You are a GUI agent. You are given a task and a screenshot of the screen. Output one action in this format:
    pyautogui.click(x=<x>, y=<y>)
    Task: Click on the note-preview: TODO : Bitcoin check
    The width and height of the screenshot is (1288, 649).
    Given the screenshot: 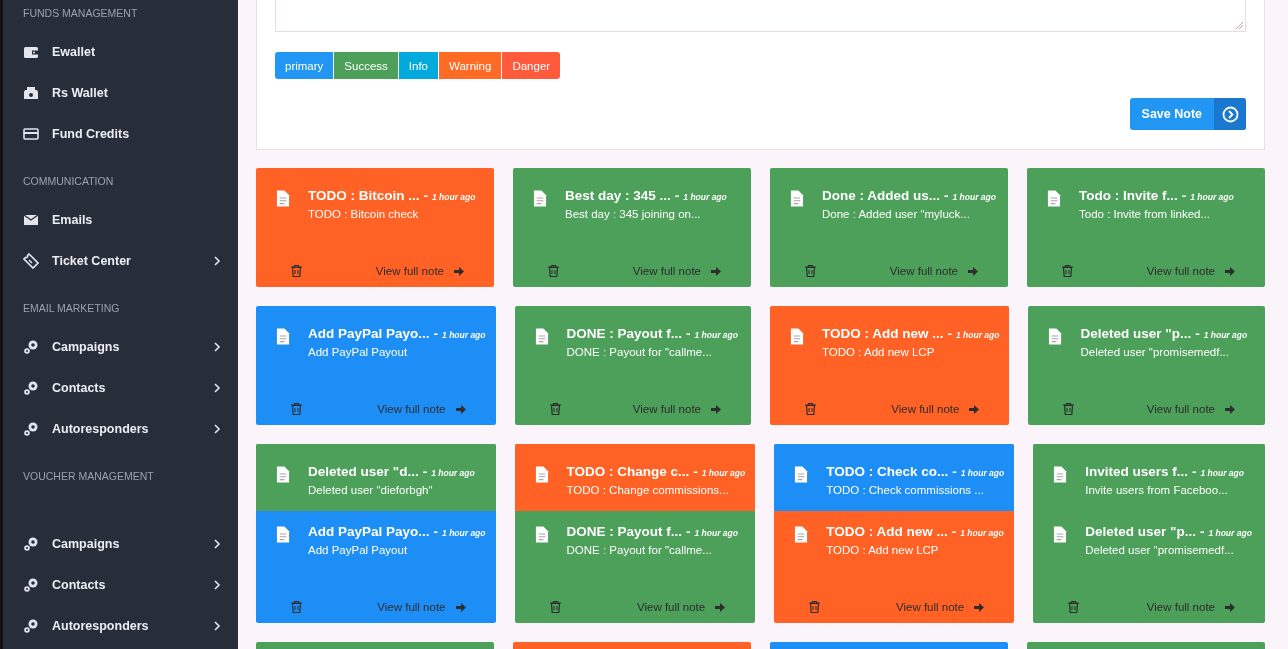 What is the action you would take?
    pyautogui.click(x=364, y=214)
    